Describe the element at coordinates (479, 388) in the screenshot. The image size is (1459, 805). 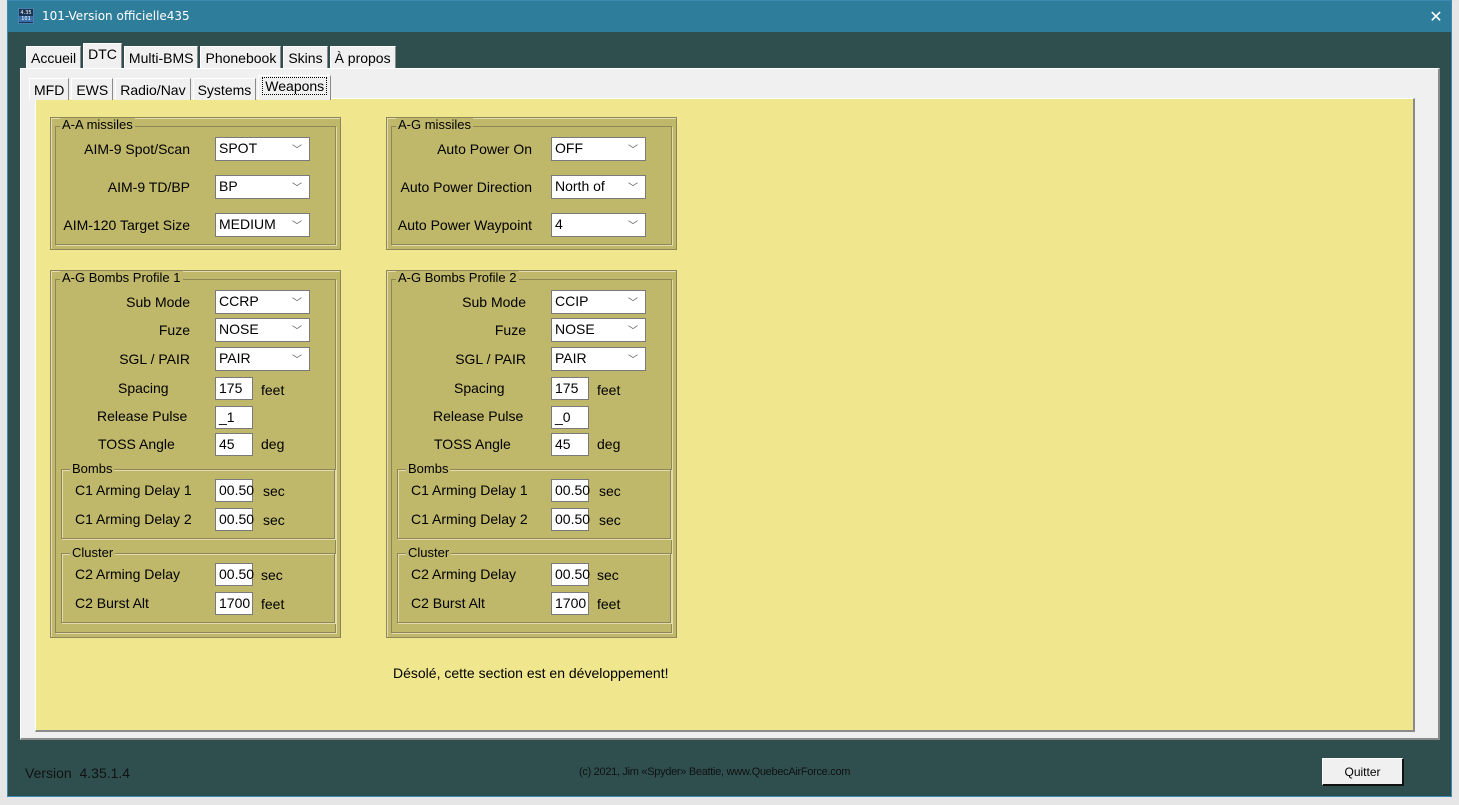
I see `p2-spacing-label: Spacing` at that location.